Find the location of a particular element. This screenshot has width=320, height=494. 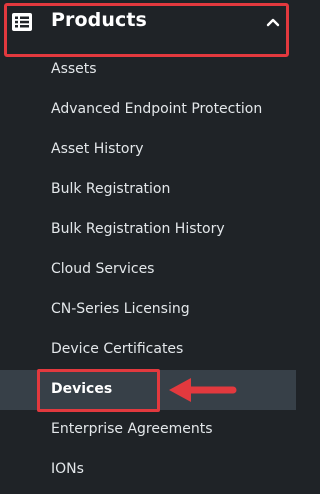

menu-item-advanced-endpoint-protection: Advanced Endpoint Protection is located at coordinates (148, 110).